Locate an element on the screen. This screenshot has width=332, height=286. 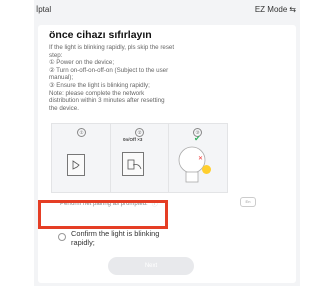
onoff-label: 0n/Off ×3 is located at coordinates (133, 139).